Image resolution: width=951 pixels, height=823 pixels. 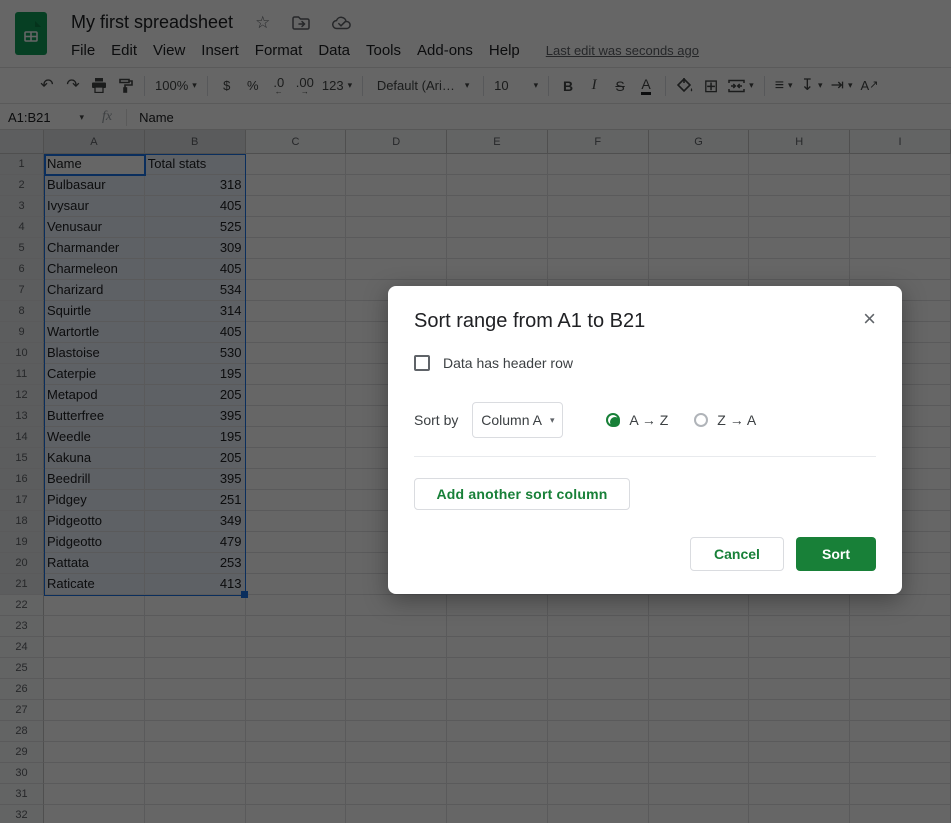 I want to click on header-row-checkbox, so click(x=422, y=363).